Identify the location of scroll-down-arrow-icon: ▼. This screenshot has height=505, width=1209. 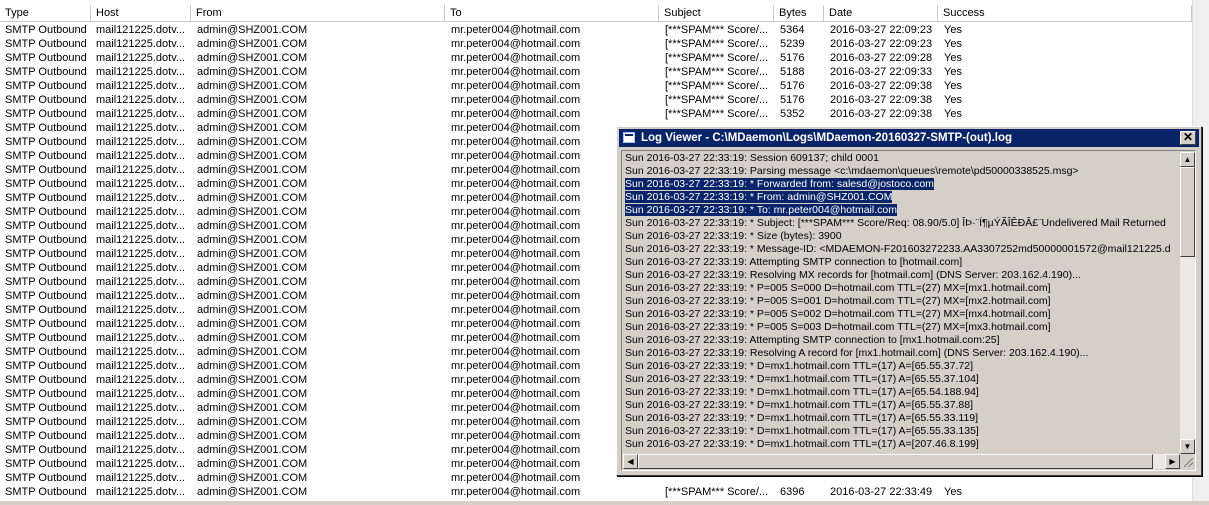
(1187, 446).